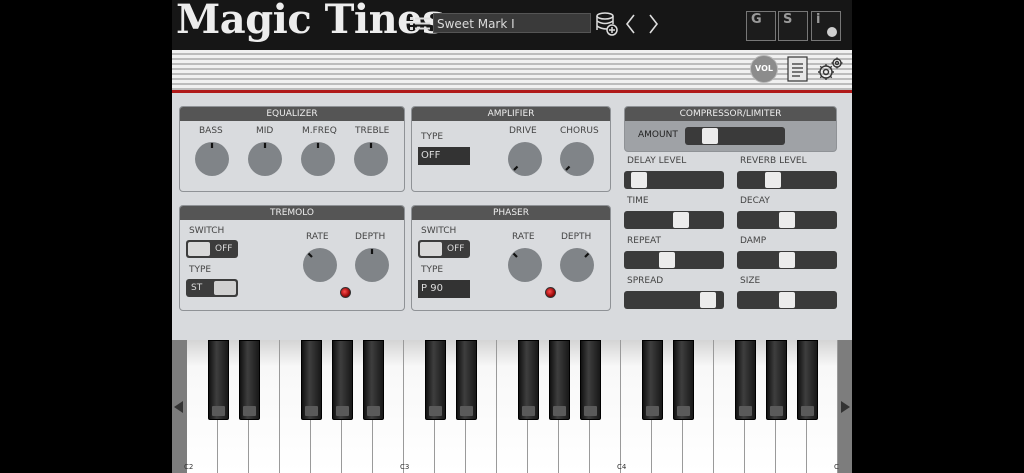  Describe the element at coordinates (292, 258) in the screenshot. I see `tremolo-panel: TREMOLO SWITCH OFF TYPE ST RATE DEPTH` at that location.